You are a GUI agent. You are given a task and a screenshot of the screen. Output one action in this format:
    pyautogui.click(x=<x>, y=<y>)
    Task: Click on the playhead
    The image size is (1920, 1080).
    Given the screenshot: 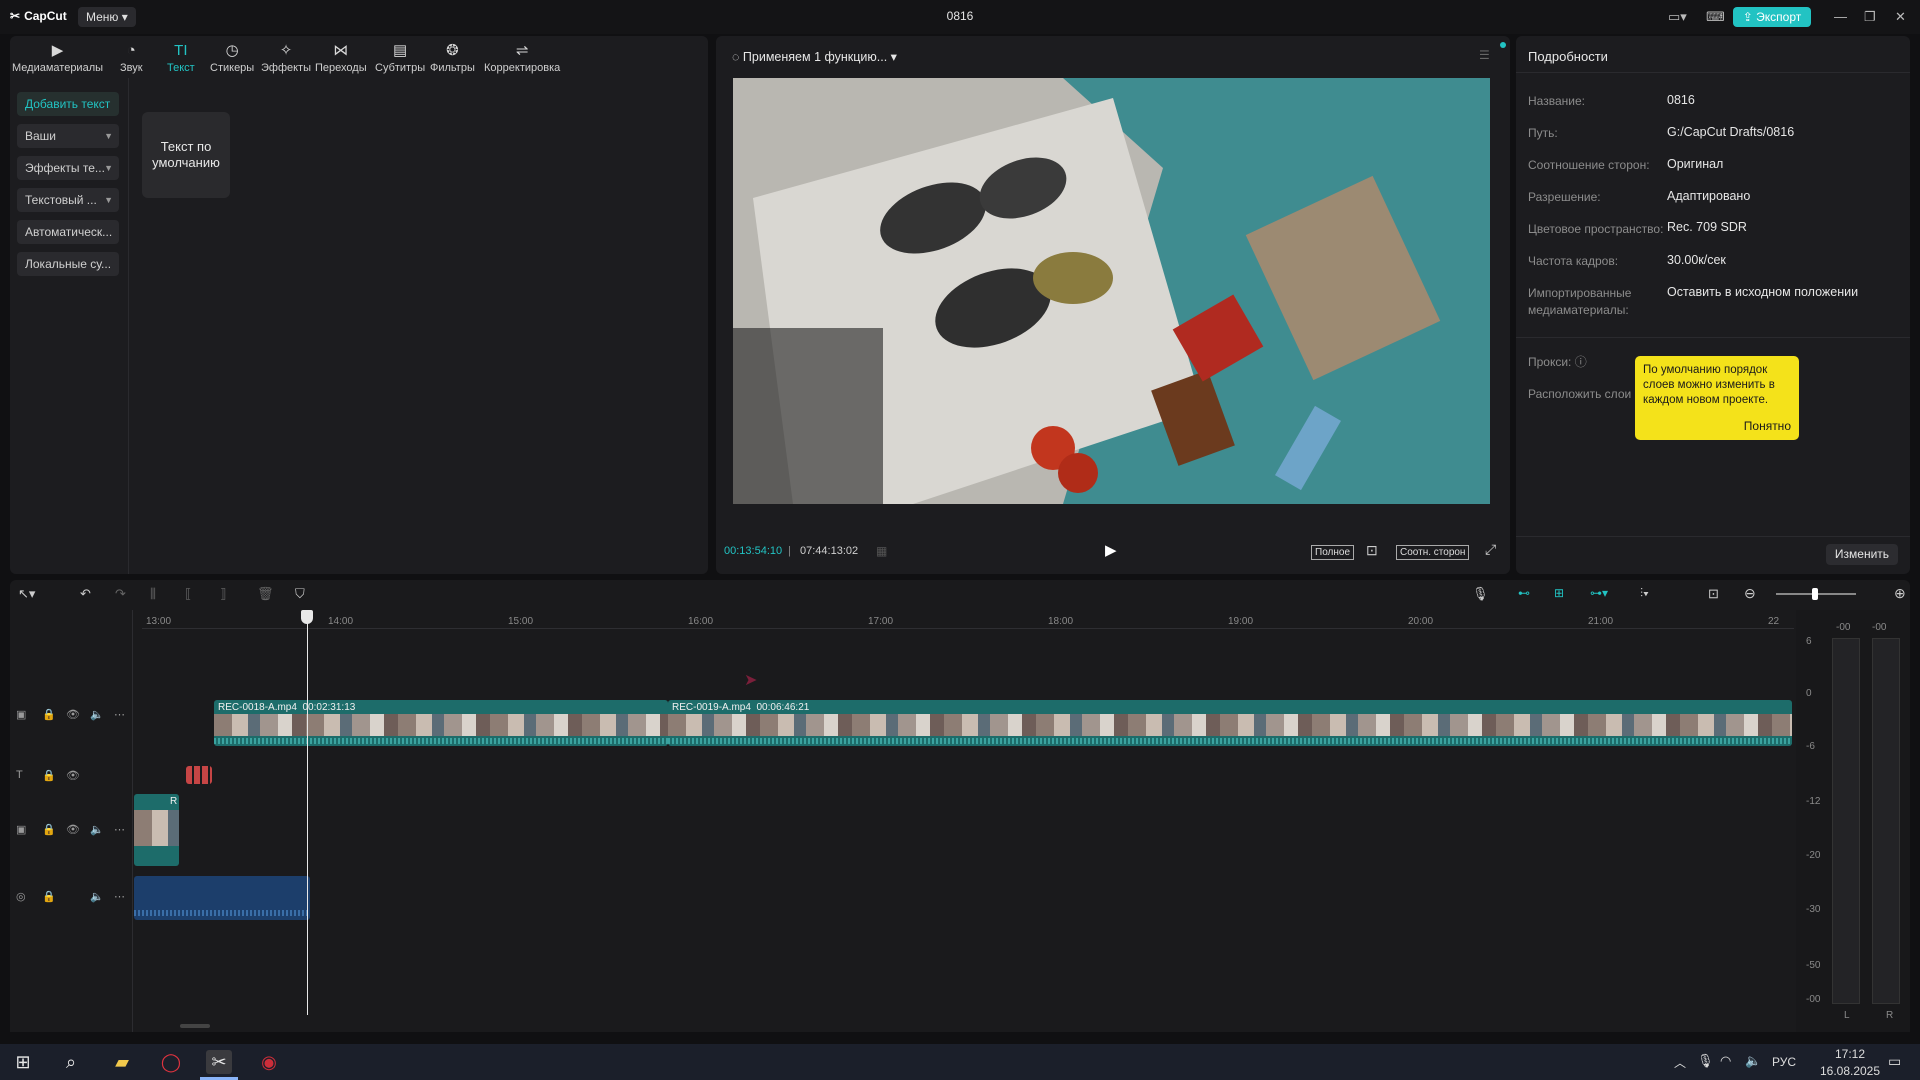 What is the action you would take?
    pyautogui.click(x=307, y=812)
    